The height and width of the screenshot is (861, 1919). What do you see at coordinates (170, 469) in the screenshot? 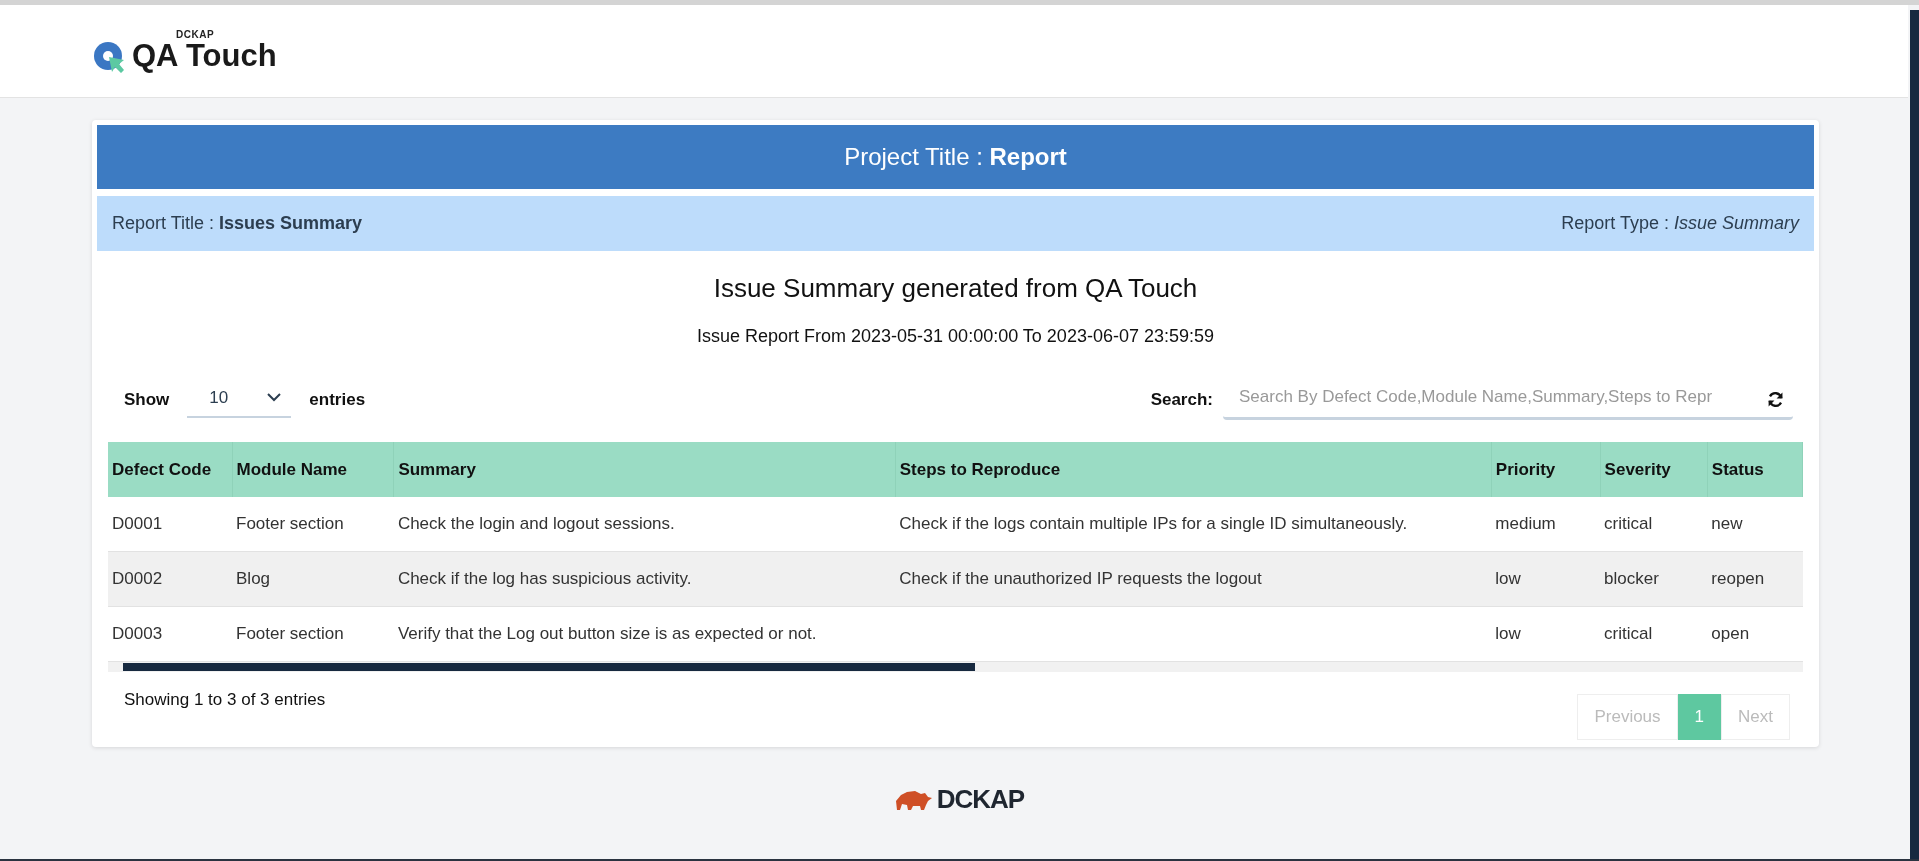
I see `column-header: Defect Code` at bounding box center [170, 469].